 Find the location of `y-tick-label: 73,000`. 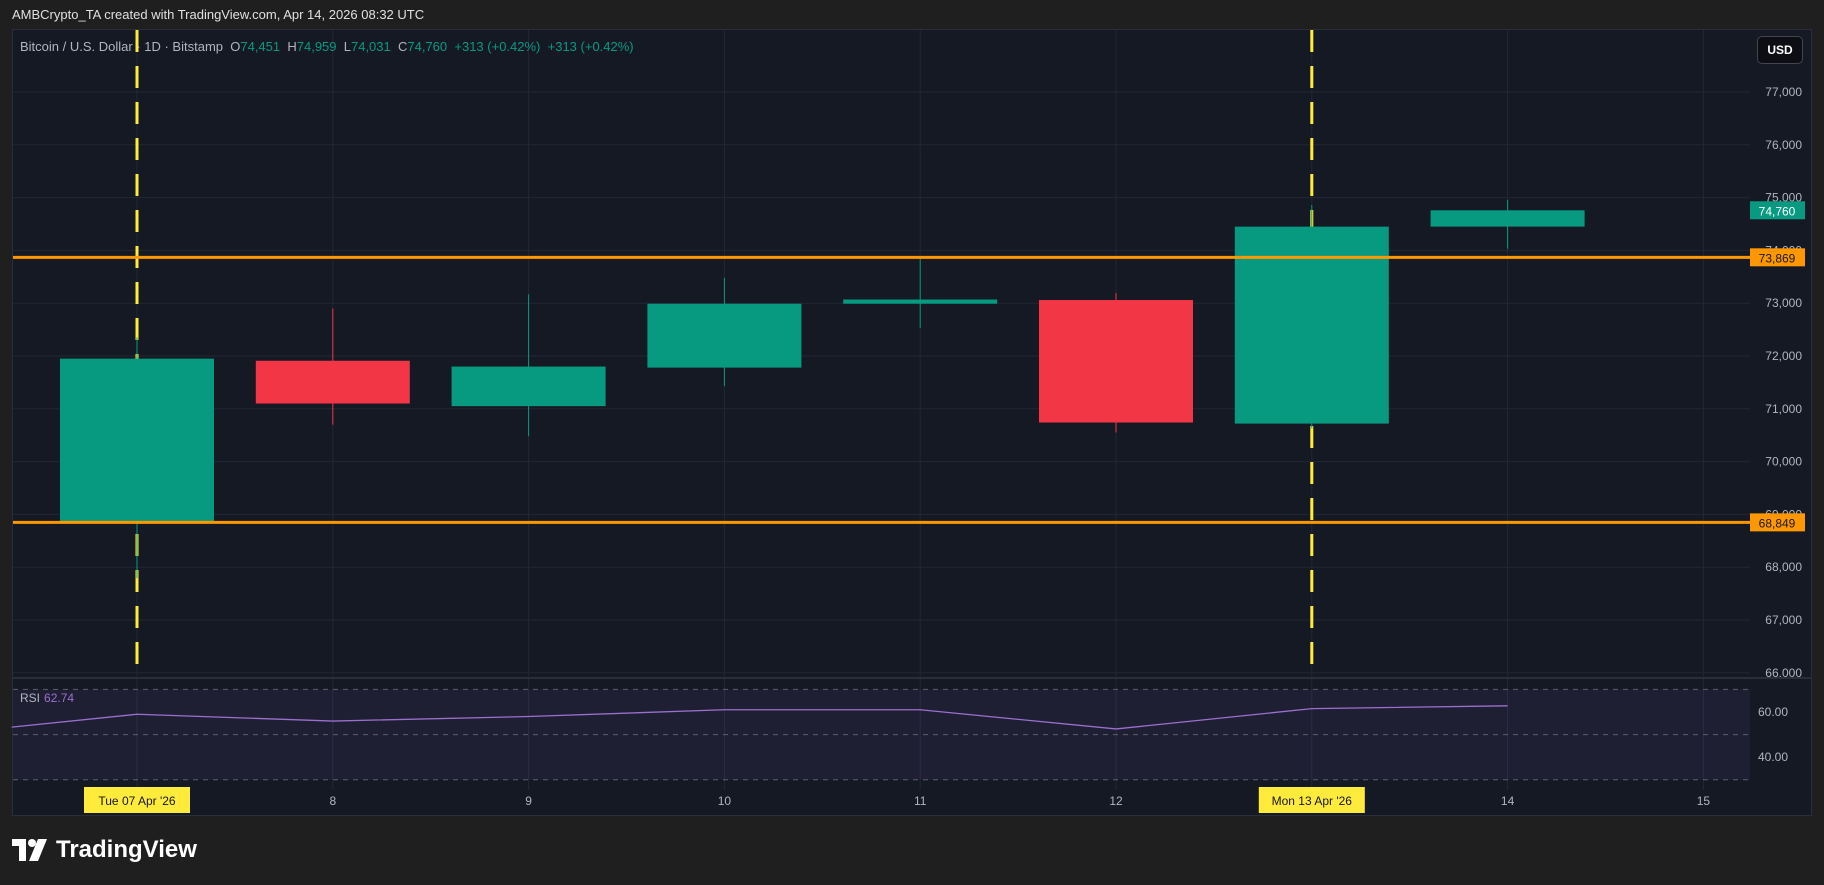

y-tick-label: 73,000 is located at coordinates (1783, 303).